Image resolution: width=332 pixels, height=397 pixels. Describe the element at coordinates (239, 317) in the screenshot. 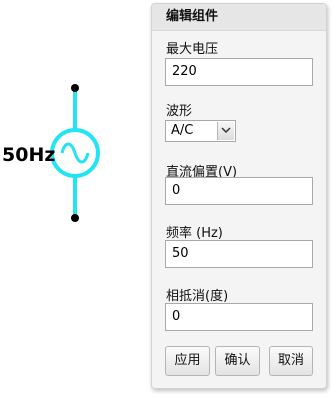

I see `phase-input: 0` at that location.